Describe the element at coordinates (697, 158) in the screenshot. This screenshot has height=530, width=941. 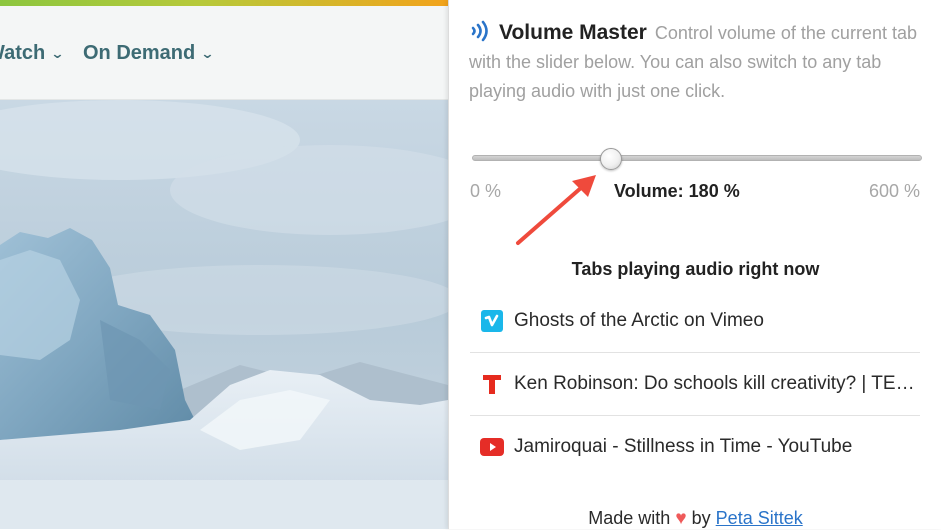
I see `volume-slider-track` at that location.